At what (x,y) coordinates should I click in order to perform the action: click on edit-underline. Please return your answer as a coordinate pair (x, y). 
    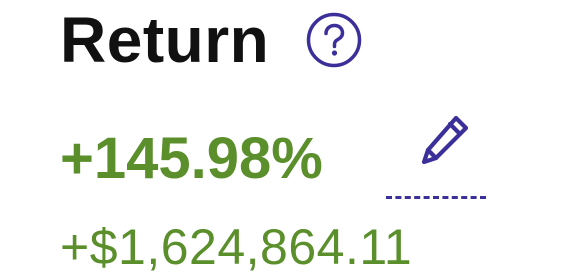
    Looking at the image, I should click on (436, 197).